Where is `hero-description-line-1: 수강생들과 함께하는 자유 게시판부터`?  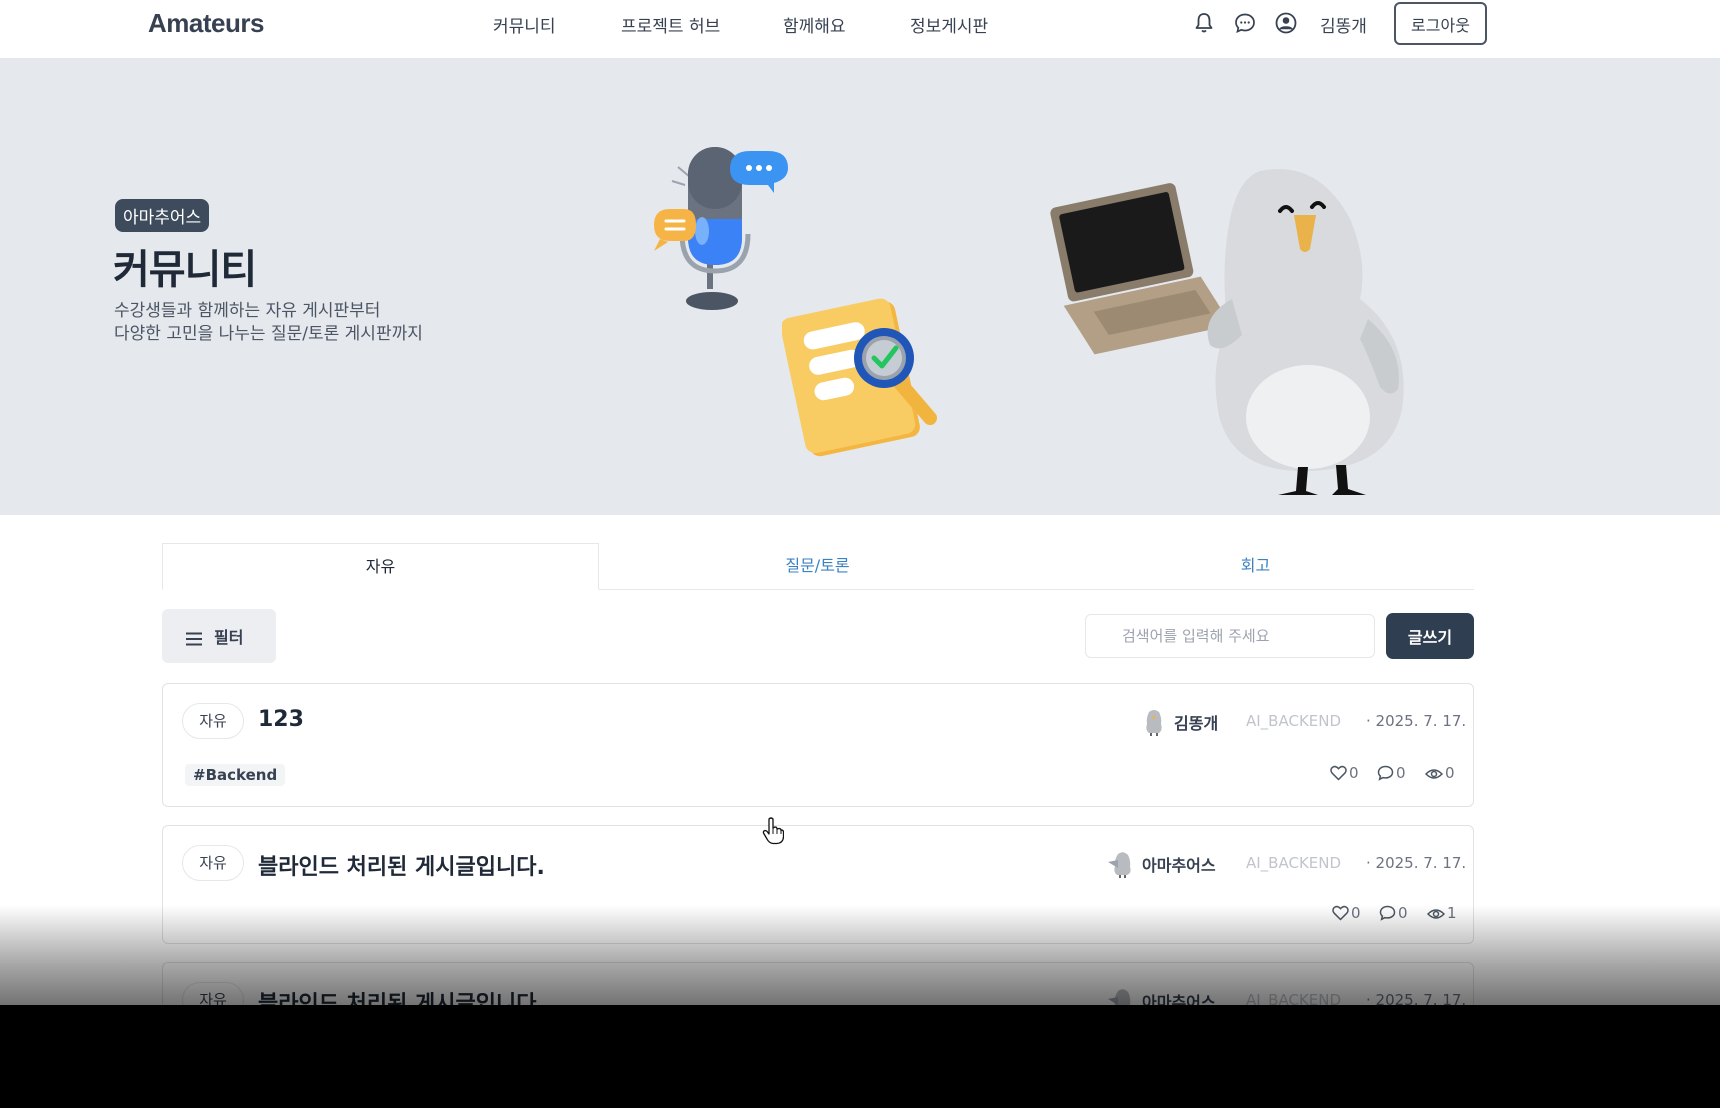
hero-description-line-1: 수강생들과 함께하는 자유 게시판부터 is located at coordinates (247, 311).